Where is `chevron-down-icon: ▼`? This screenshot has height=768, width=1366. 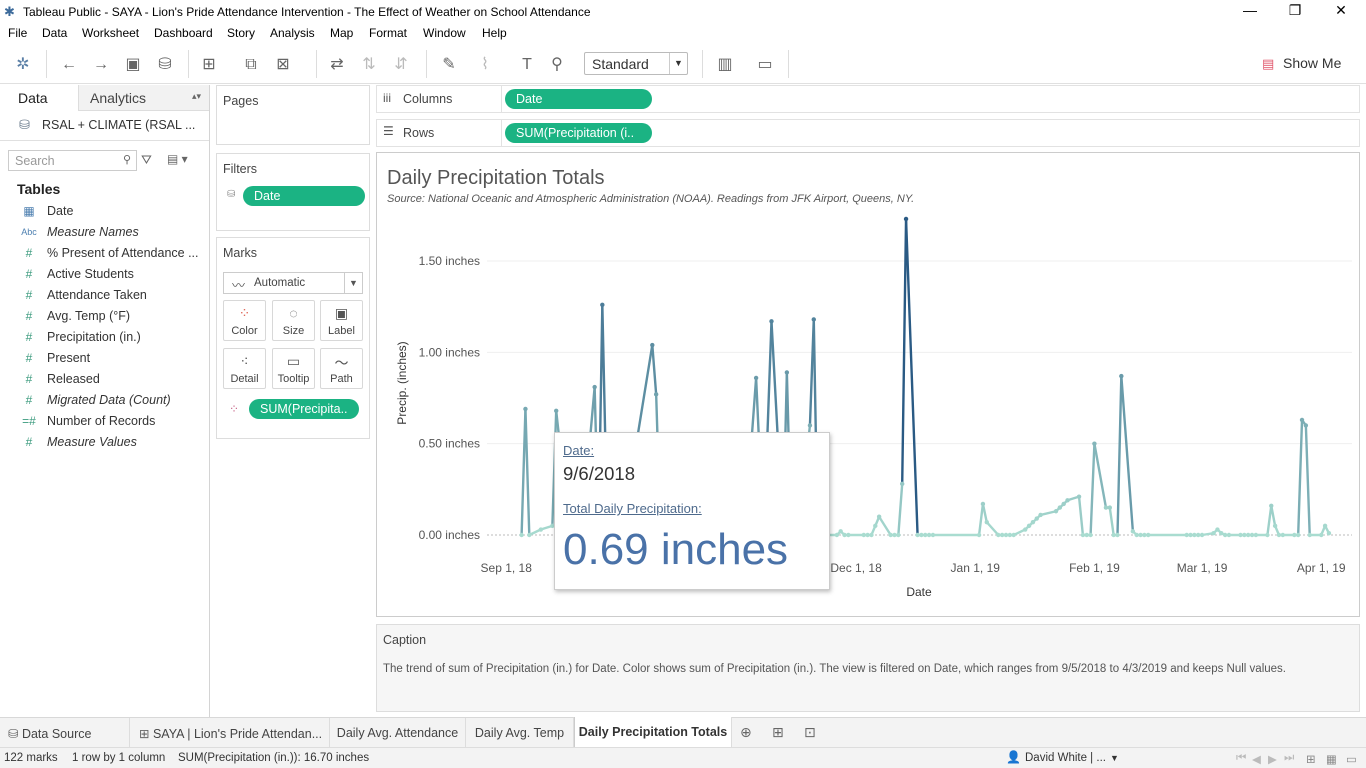
chevron-down-icon: ▼ is located at coordinates (1114, 758).